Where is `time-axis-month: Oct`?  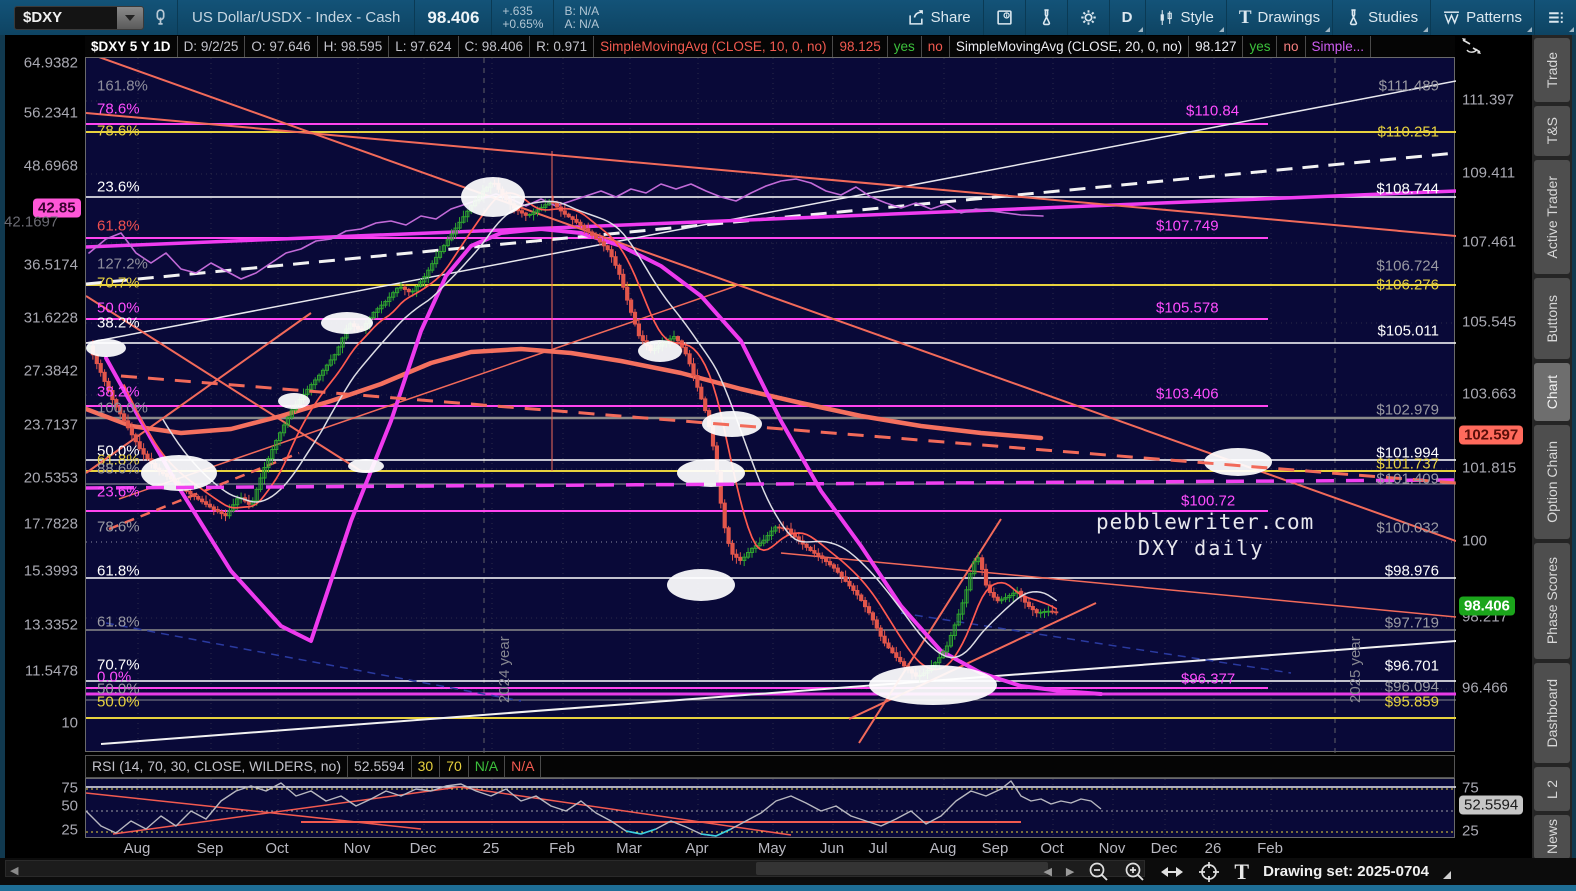
time-axis-month: Oct is located at coordinates (277, 848).